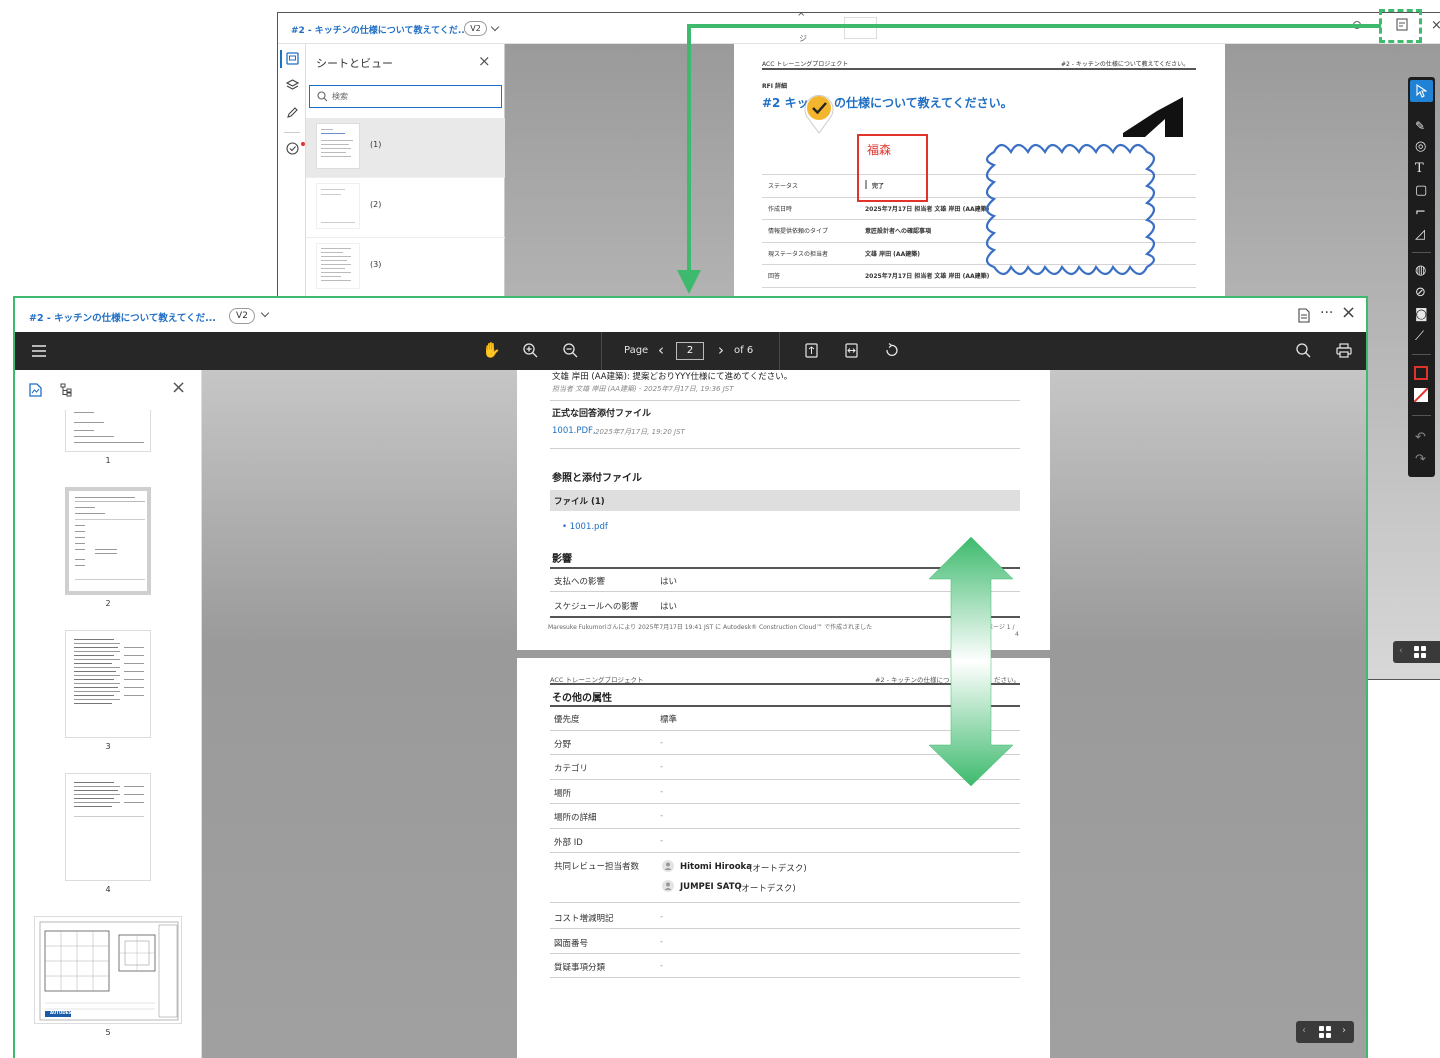 This screenshot has width=1440, height=1058. What do you see at coordinates (689, 282) in the screenshot?
I see `callout-arrowhead` at bounding box center [689, 282].